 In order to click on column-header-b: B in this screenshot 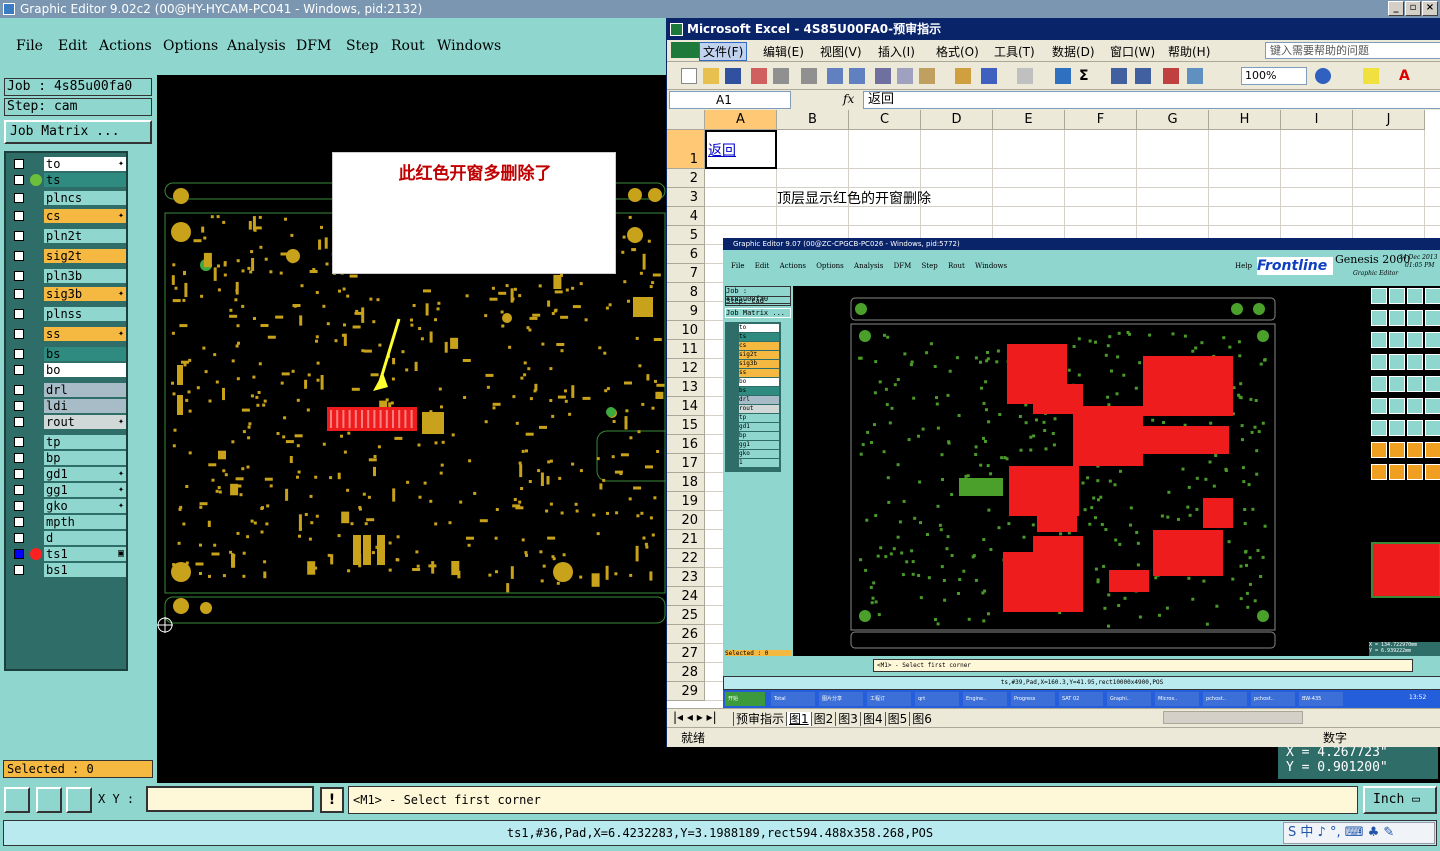, I will do `click(813, 120)`.